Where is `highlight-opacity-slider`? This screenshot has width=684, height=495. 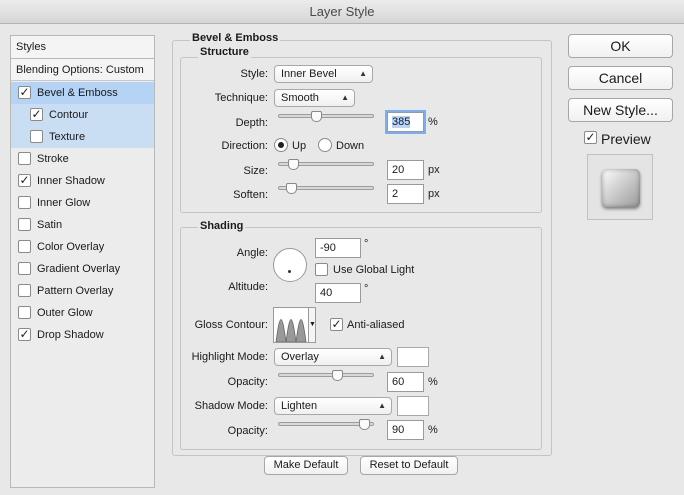 highlight-opacity-slider is located at coordinates (326, 375).